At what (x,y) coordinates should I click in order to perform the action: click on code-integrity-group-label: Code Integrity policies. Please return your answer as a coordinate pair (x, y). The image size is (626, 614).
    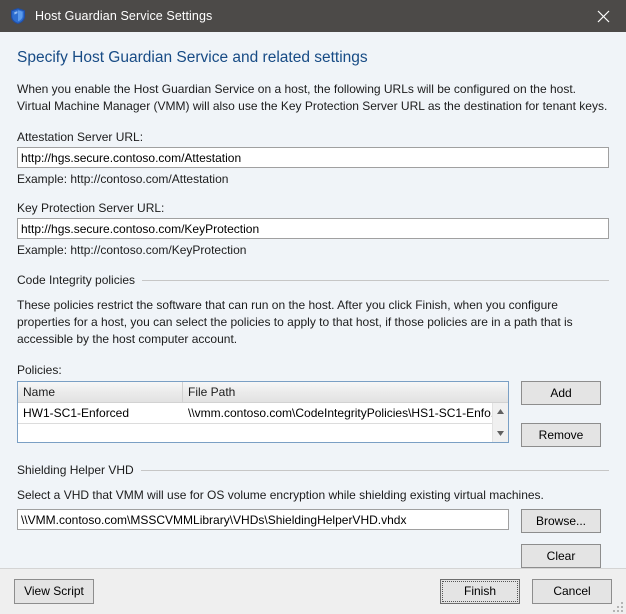
    Looking at the image, I should click on (76, 280).